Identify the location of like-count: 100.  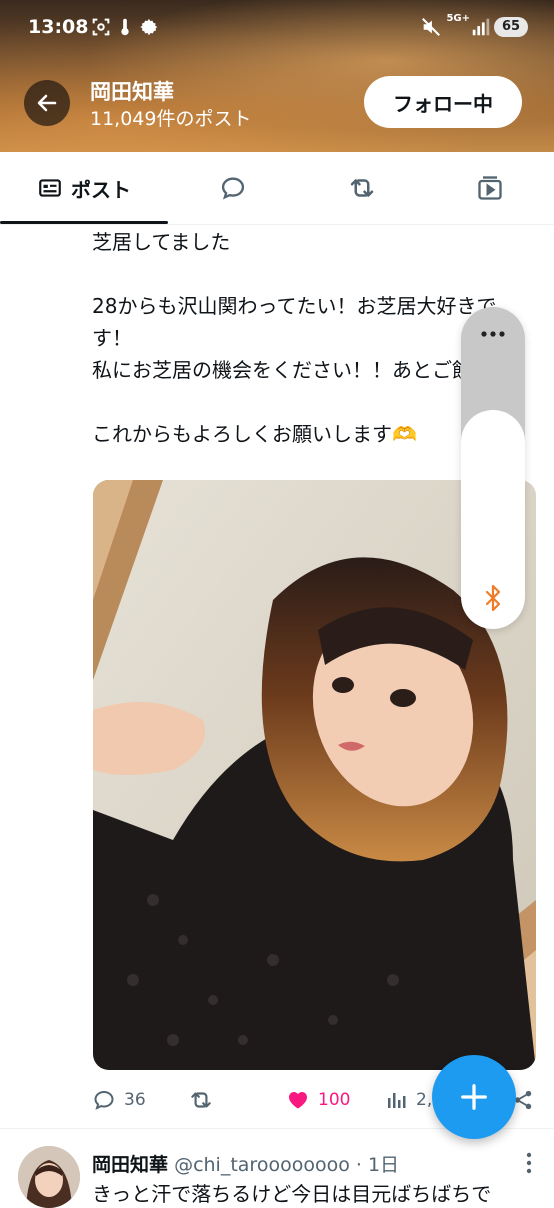
(334, 1100).